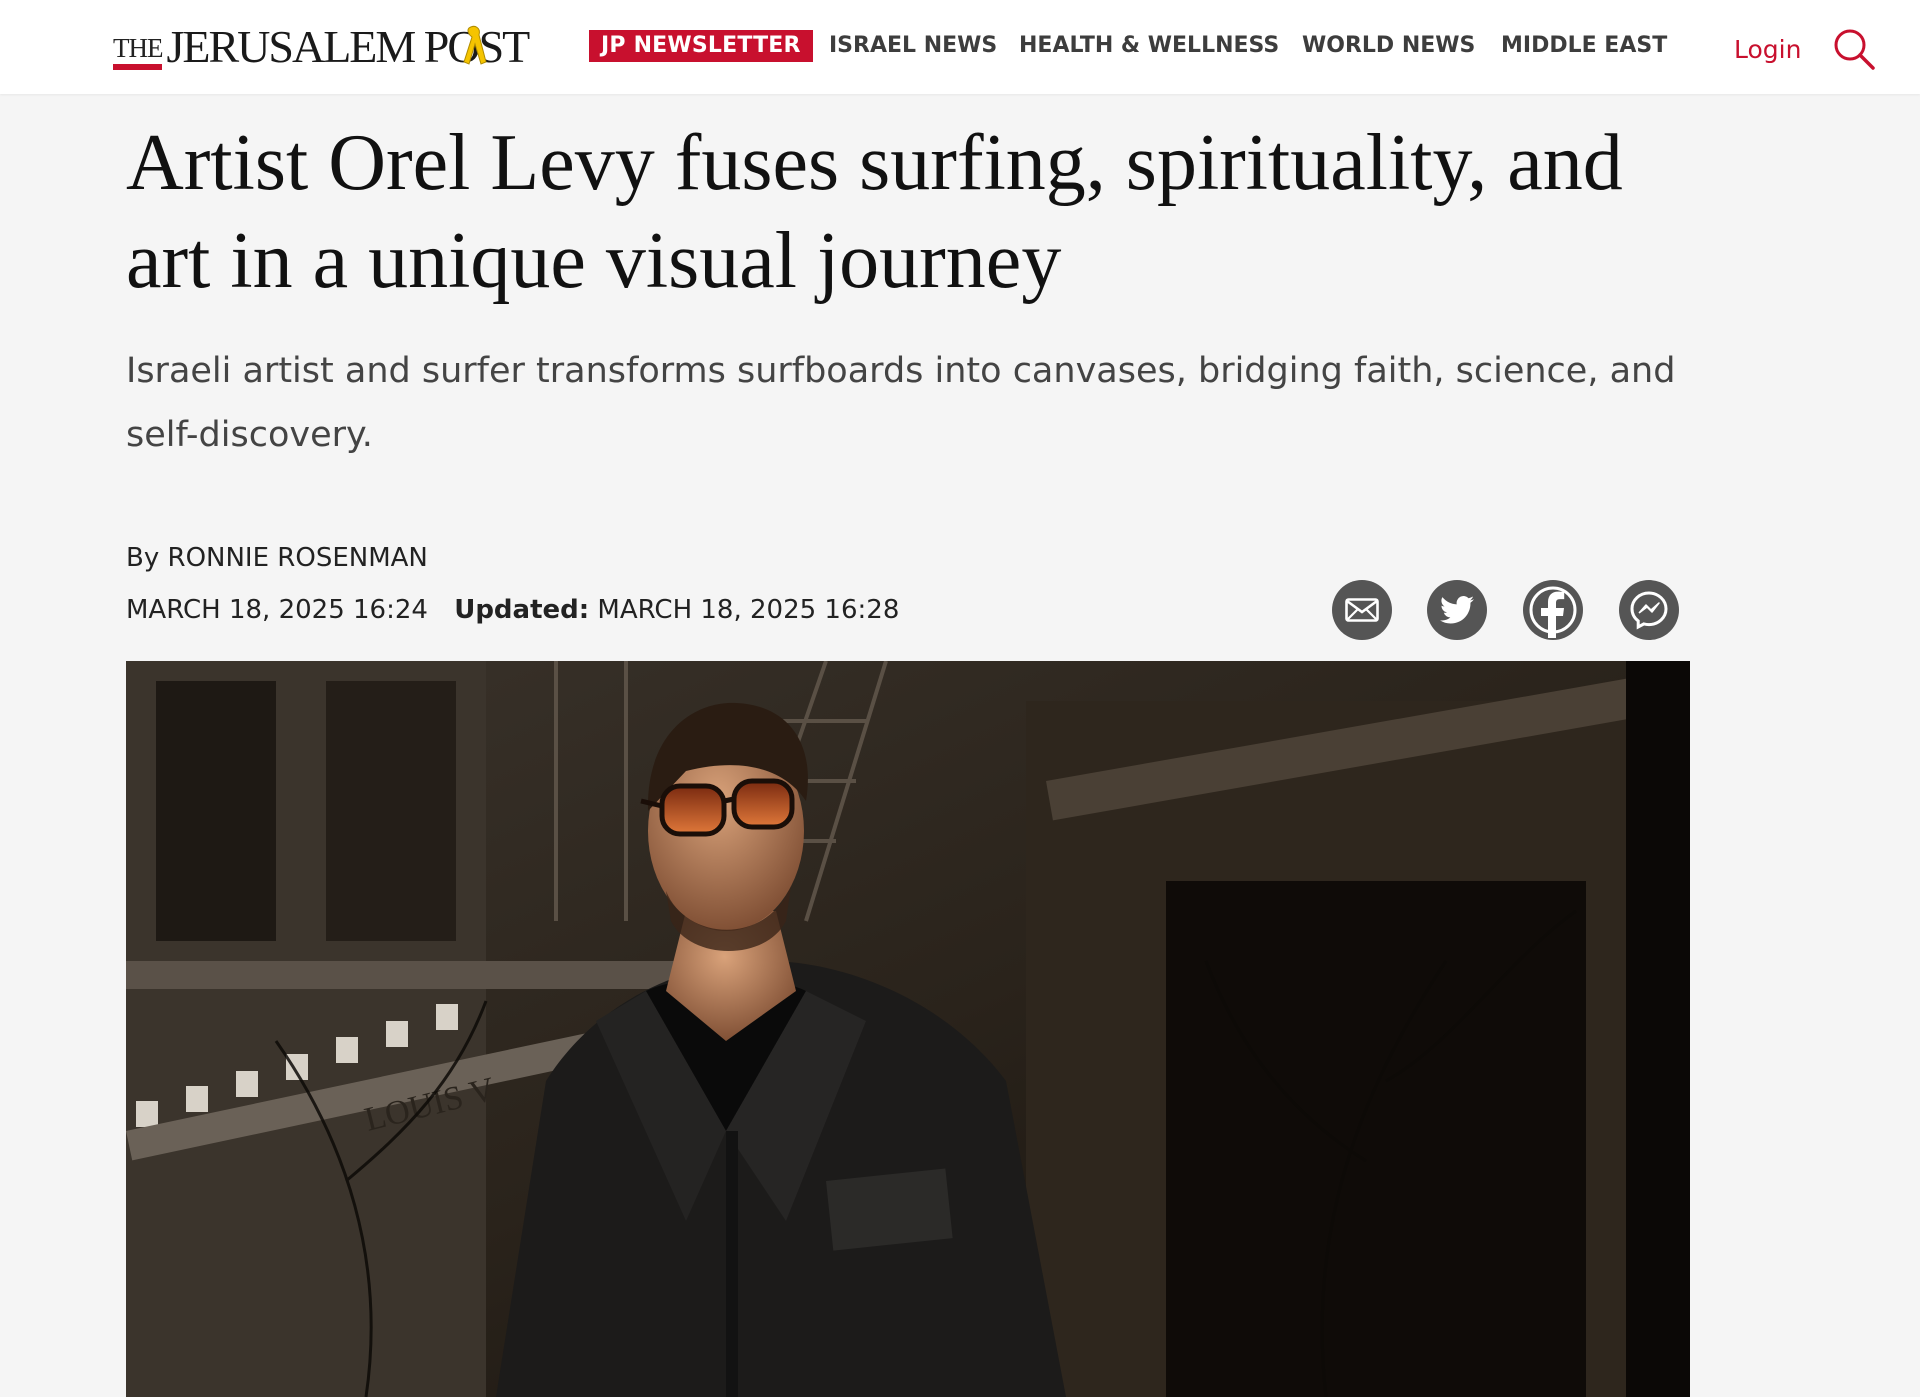 The height and width of the screenshot is (1397, 1920). I want to click on byline-prefix: By, so click(143, 558).